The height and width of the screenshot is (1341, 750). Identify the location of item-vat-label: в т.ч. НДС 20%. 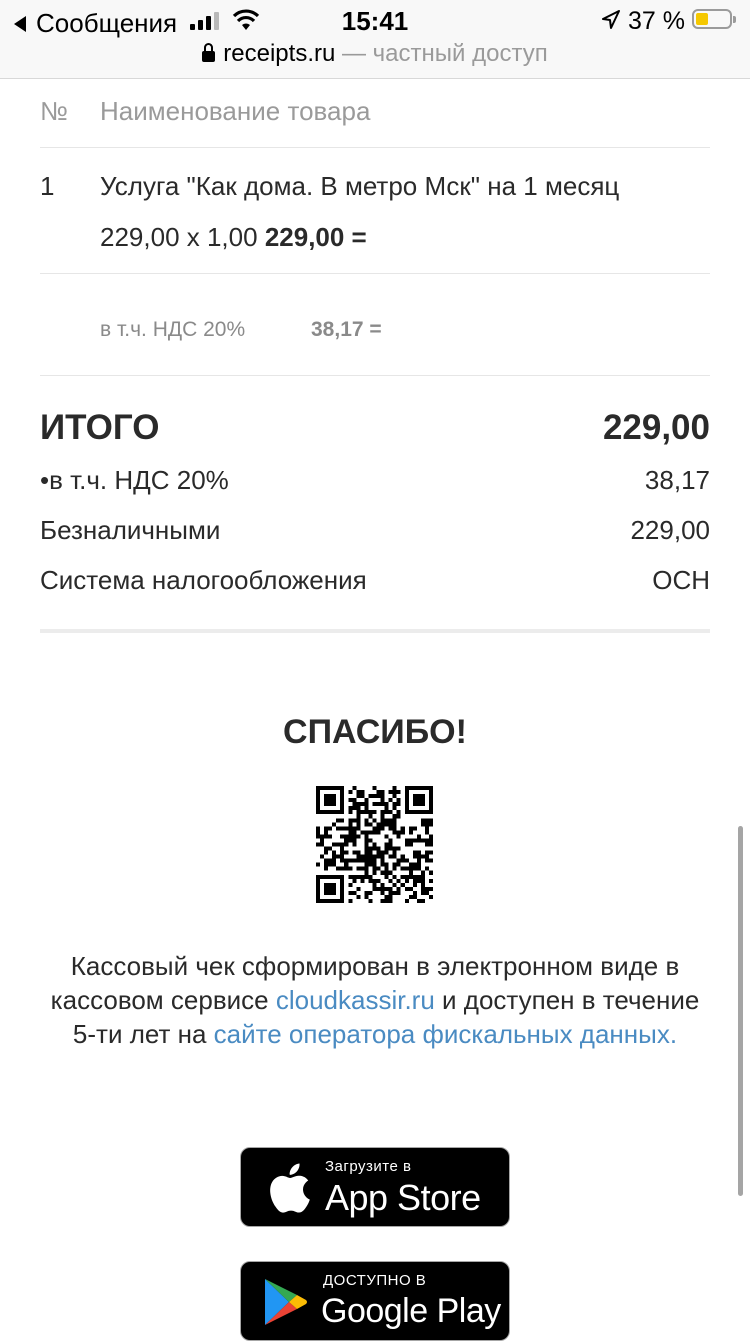
(173, 329).